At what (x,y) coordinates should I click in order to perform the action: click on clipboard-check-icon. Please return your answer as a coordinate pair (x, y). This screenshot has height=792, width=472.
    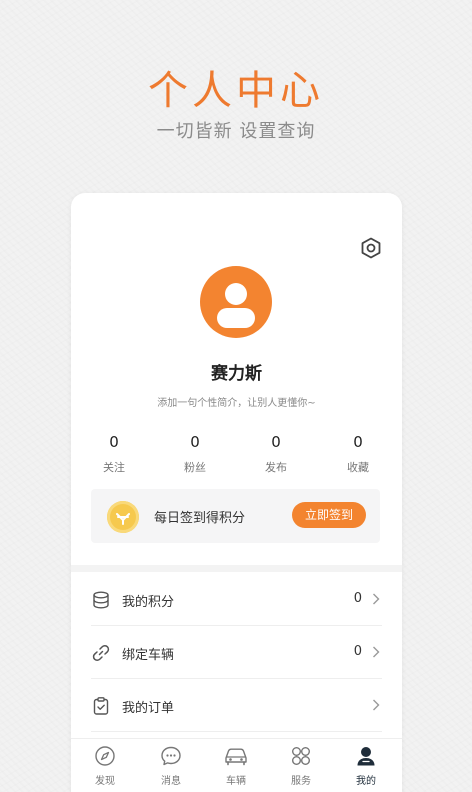
    Looking at the image, I should click on (101, 706).